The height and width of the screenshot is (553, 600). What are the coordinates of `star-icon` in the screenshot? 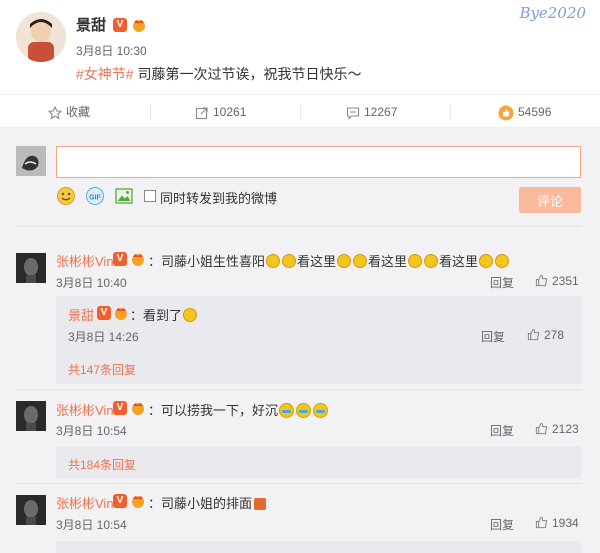 It's located at (55, 112).